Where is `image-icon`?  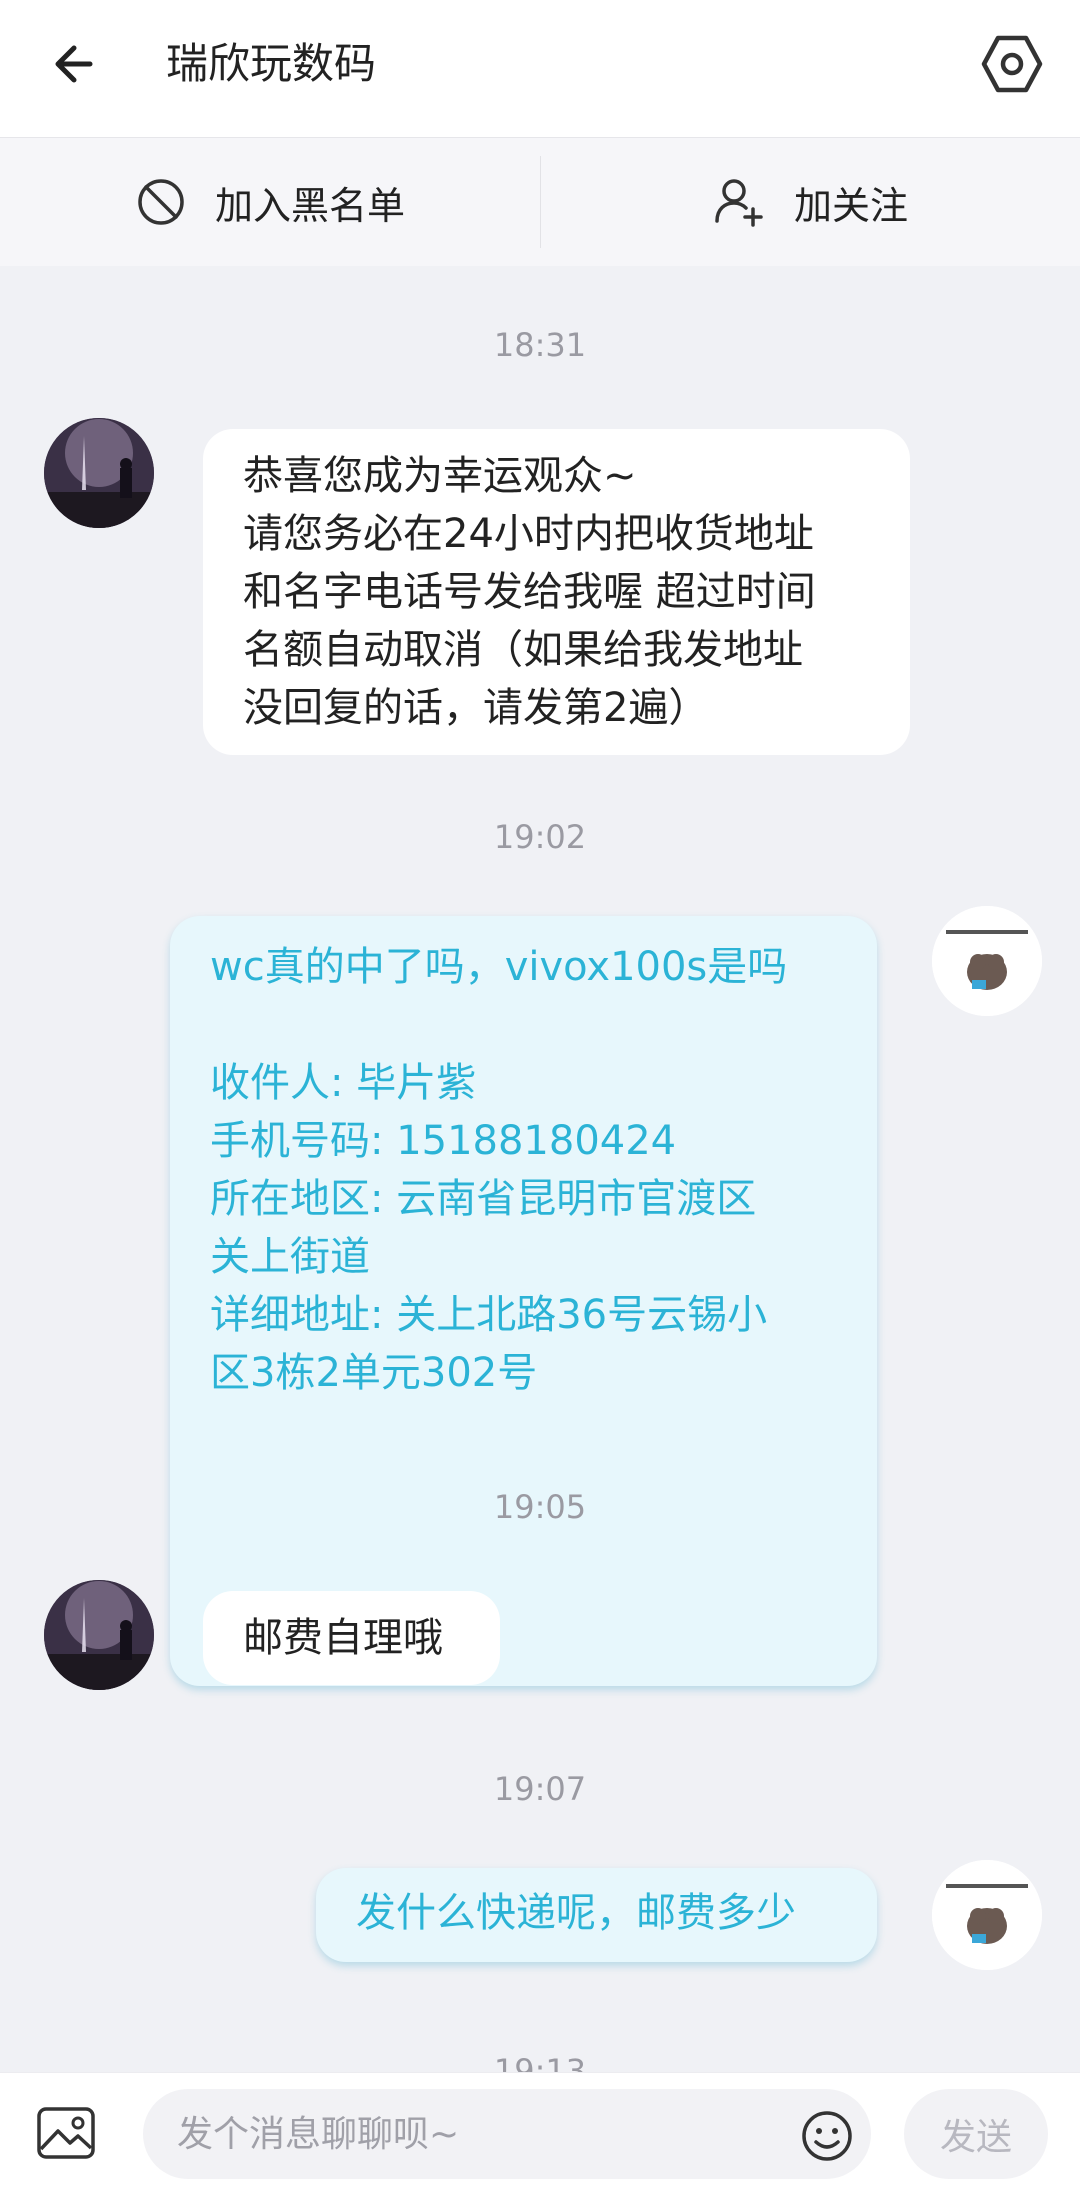 image-icon is located at coordinates (66, 2133).